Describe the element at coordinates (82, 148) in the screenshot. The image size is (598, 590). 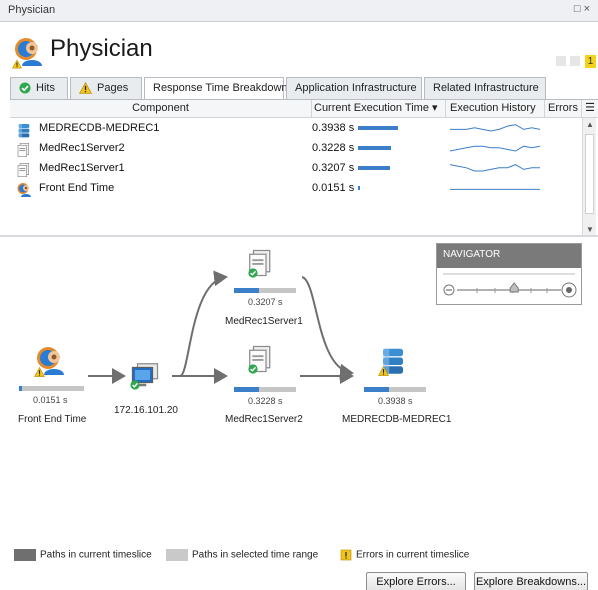
I see `component-name: MedRec1Server2` at that location.